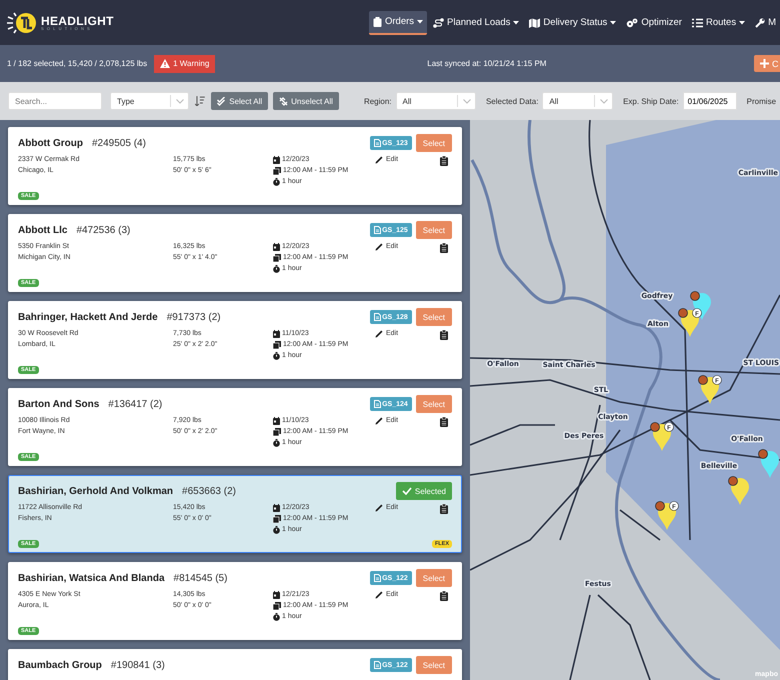  Describe the element at coordinates (398, 22) in the screenshot. I see `nav-menu-item: Orders` at that location.